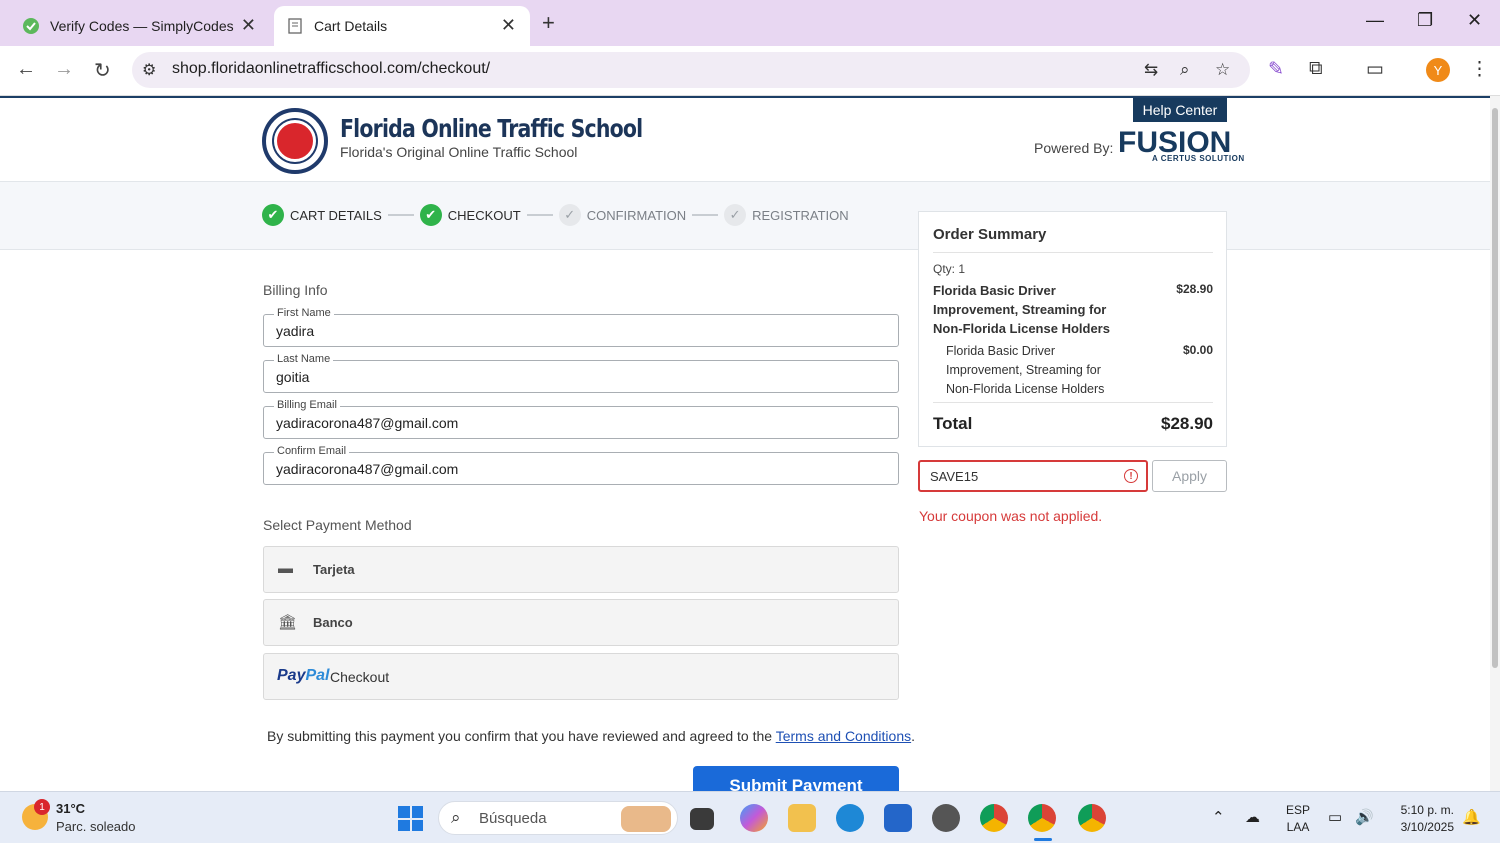 This screenshot has height=843, width=1500. Describe the element at coordinates (322, 215) in the screenshot. I see `step-cart-details: ✔ CART DETAILS` at that location.